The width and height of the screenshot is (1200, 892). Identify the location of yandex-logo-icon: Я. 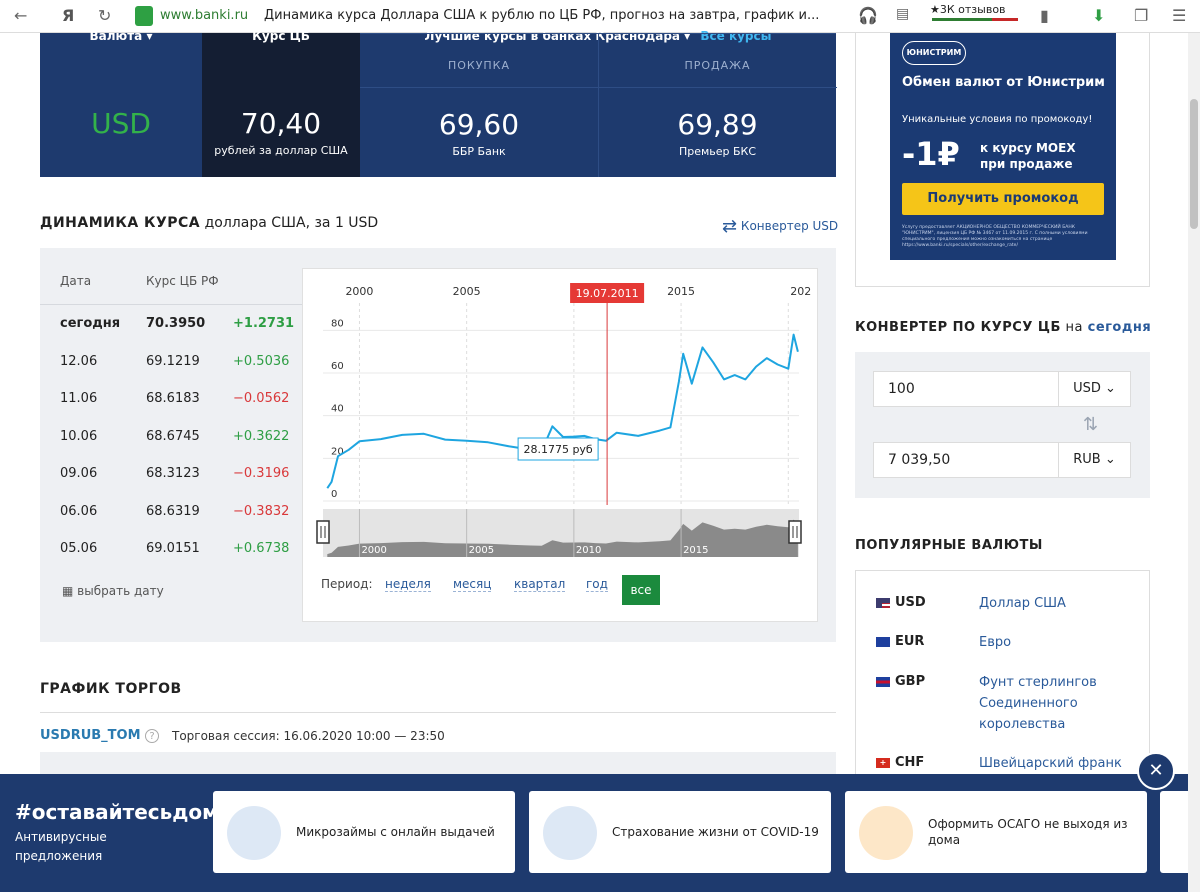
(68, 15).